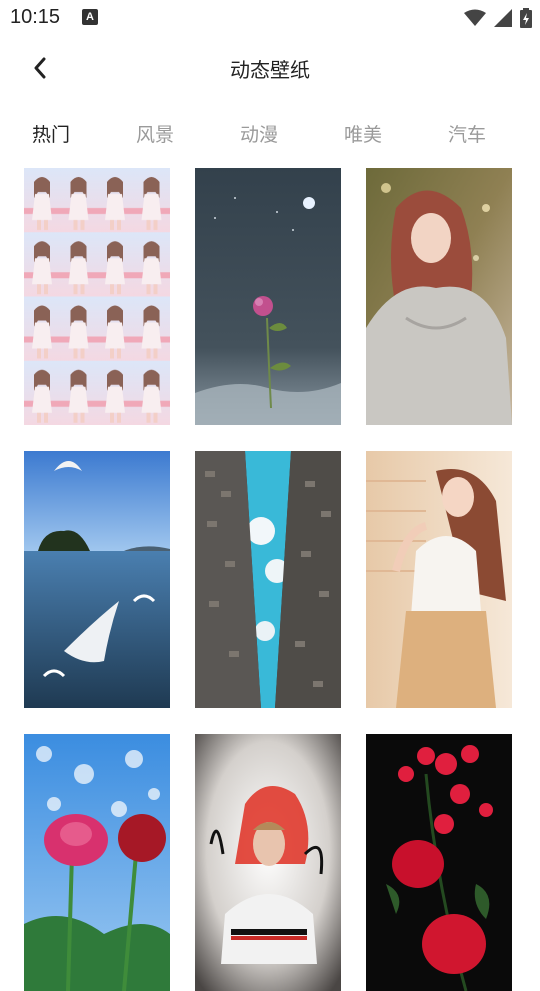  I want to click on tab-aesthetic: 唯美, so click(363, 133).